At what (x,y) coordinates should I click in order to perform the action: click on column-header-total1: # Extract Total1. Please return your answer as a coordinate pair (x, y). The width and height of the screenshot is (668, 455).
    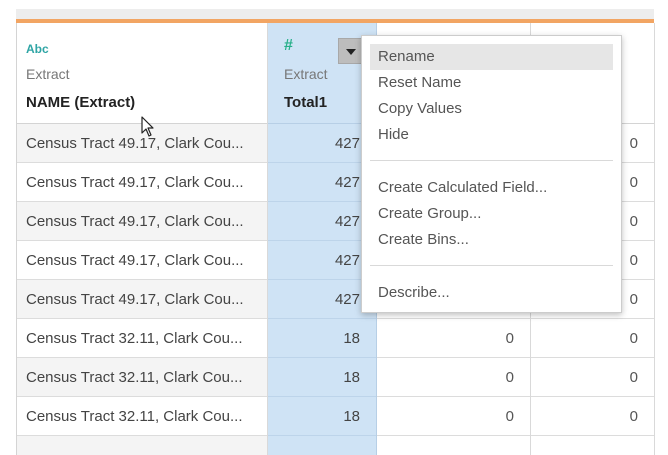
    Looking at the image, I should click on (322, 73).